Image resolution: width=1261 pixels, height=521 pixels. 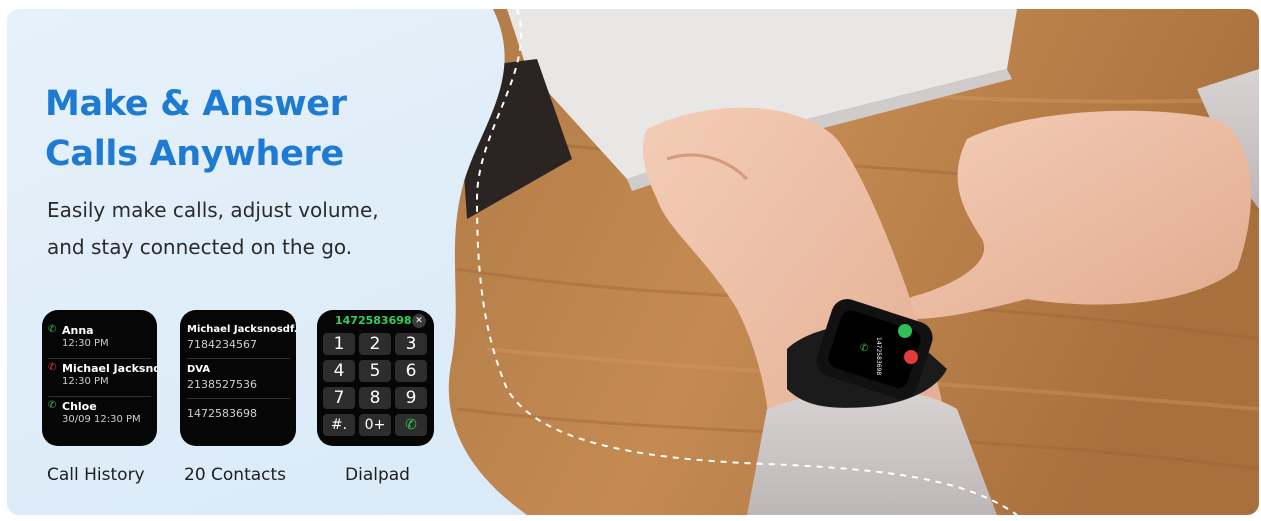 What do you see at coordinates (339, 371) in the screenshot?
I see `dial-key-4: 4` at bounding box center [339, 371].